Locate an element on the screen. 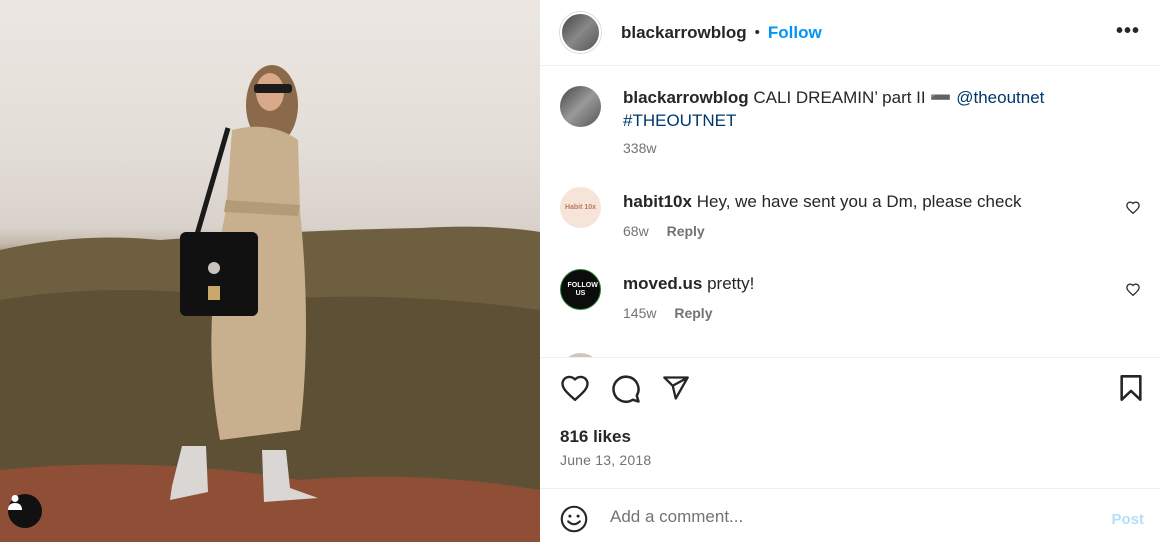 This screenshot has height=542, width=1160. more-icon: ••• is located at coordinates (1128, 31).